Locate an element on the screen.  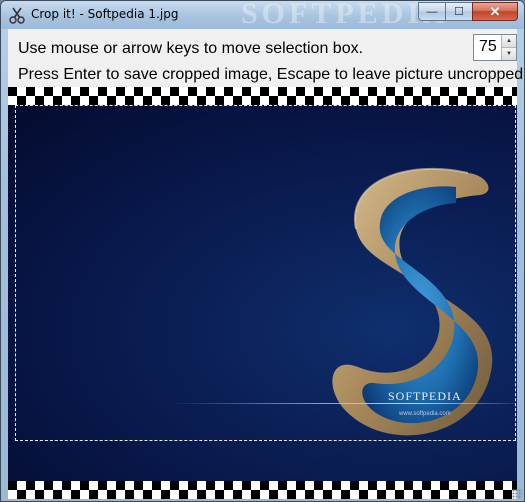
quality-value: 75 is located at coordinates (488, 47).